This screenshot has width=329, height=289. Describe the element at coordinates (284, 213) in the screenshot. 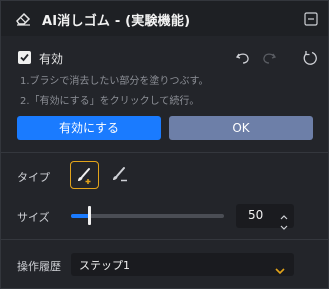

I see `chevron-up-icon` at that location.